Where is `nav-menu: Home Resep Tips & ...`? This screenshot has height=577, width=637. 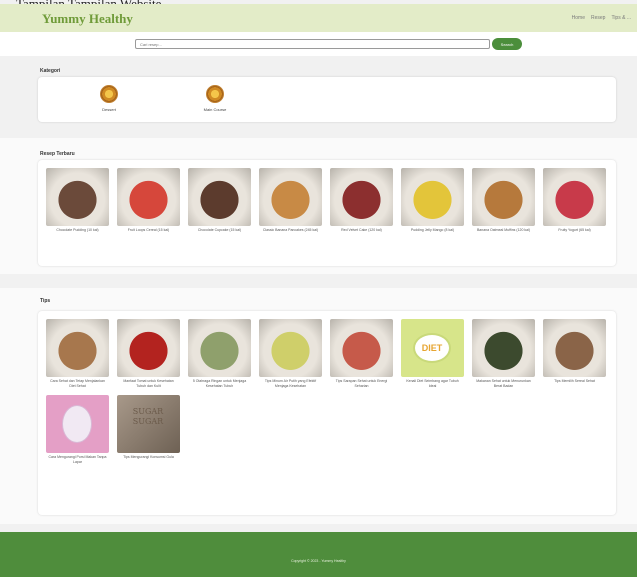 nav-menu: Home Resep Tips & ... is located at coordinates (601, 18).